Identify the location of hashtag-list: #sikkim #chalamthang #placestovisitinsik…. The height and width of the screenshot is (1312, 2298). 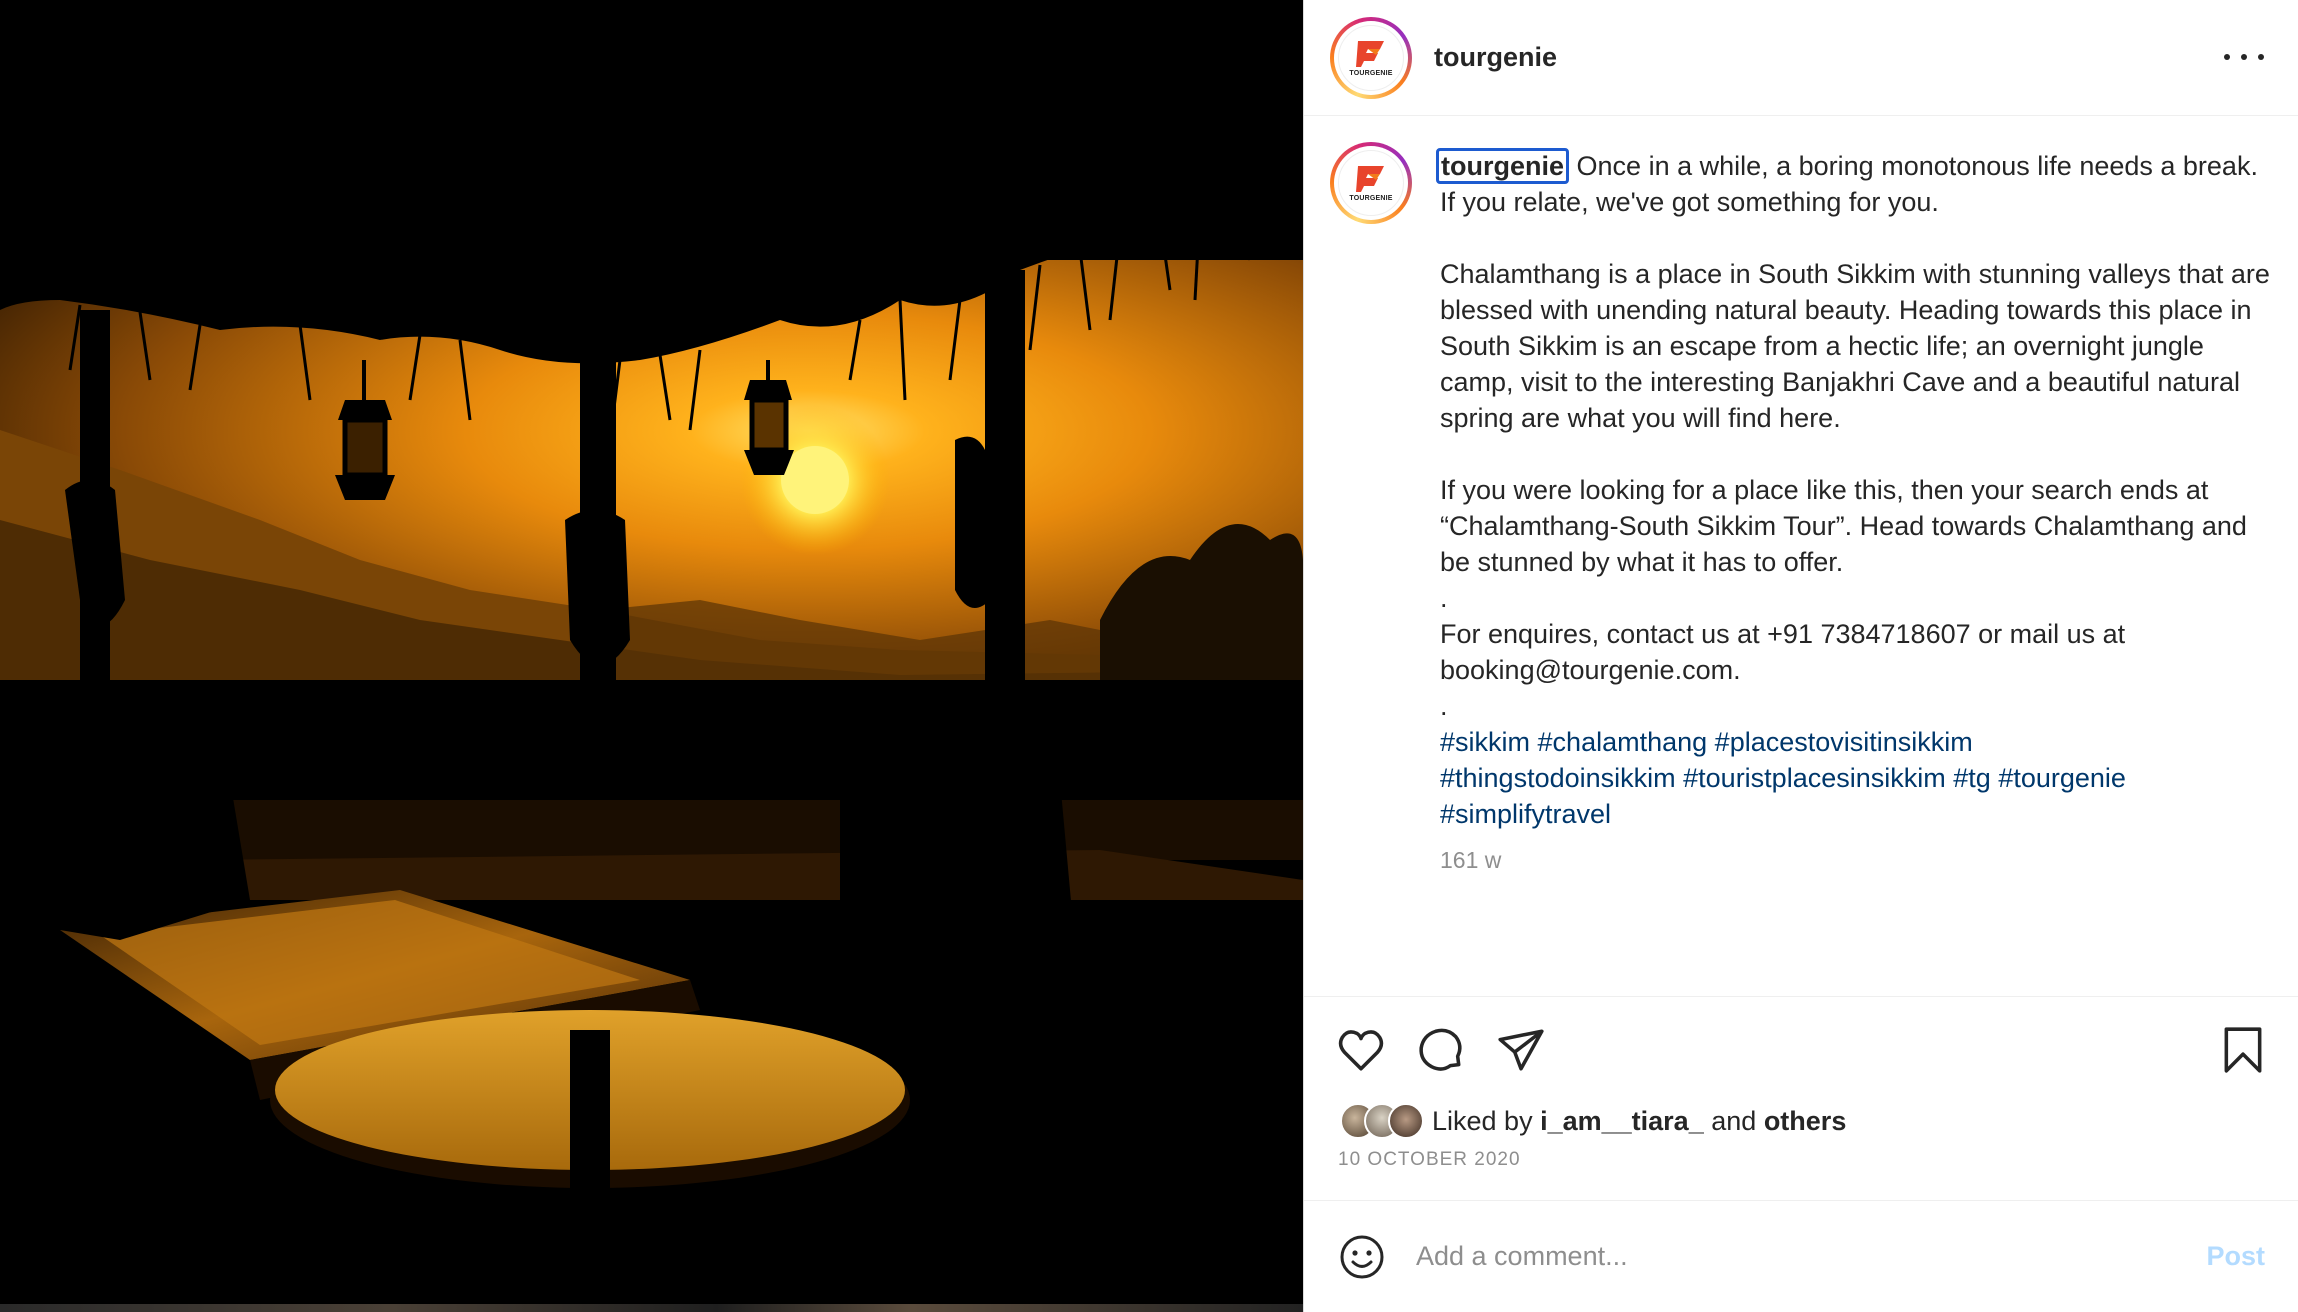
(1860, 778).